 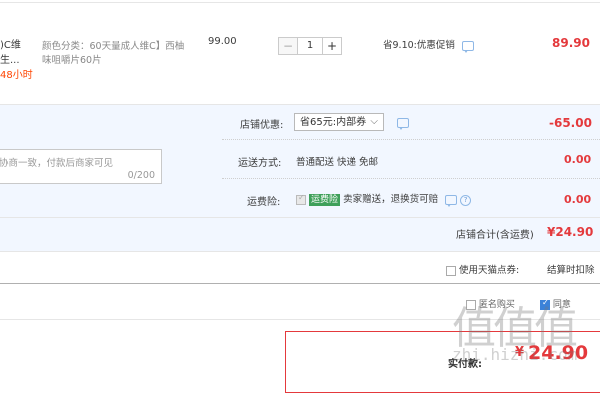 I want to click on settle-text: 结算时扣除, so click(x=571, y=270).